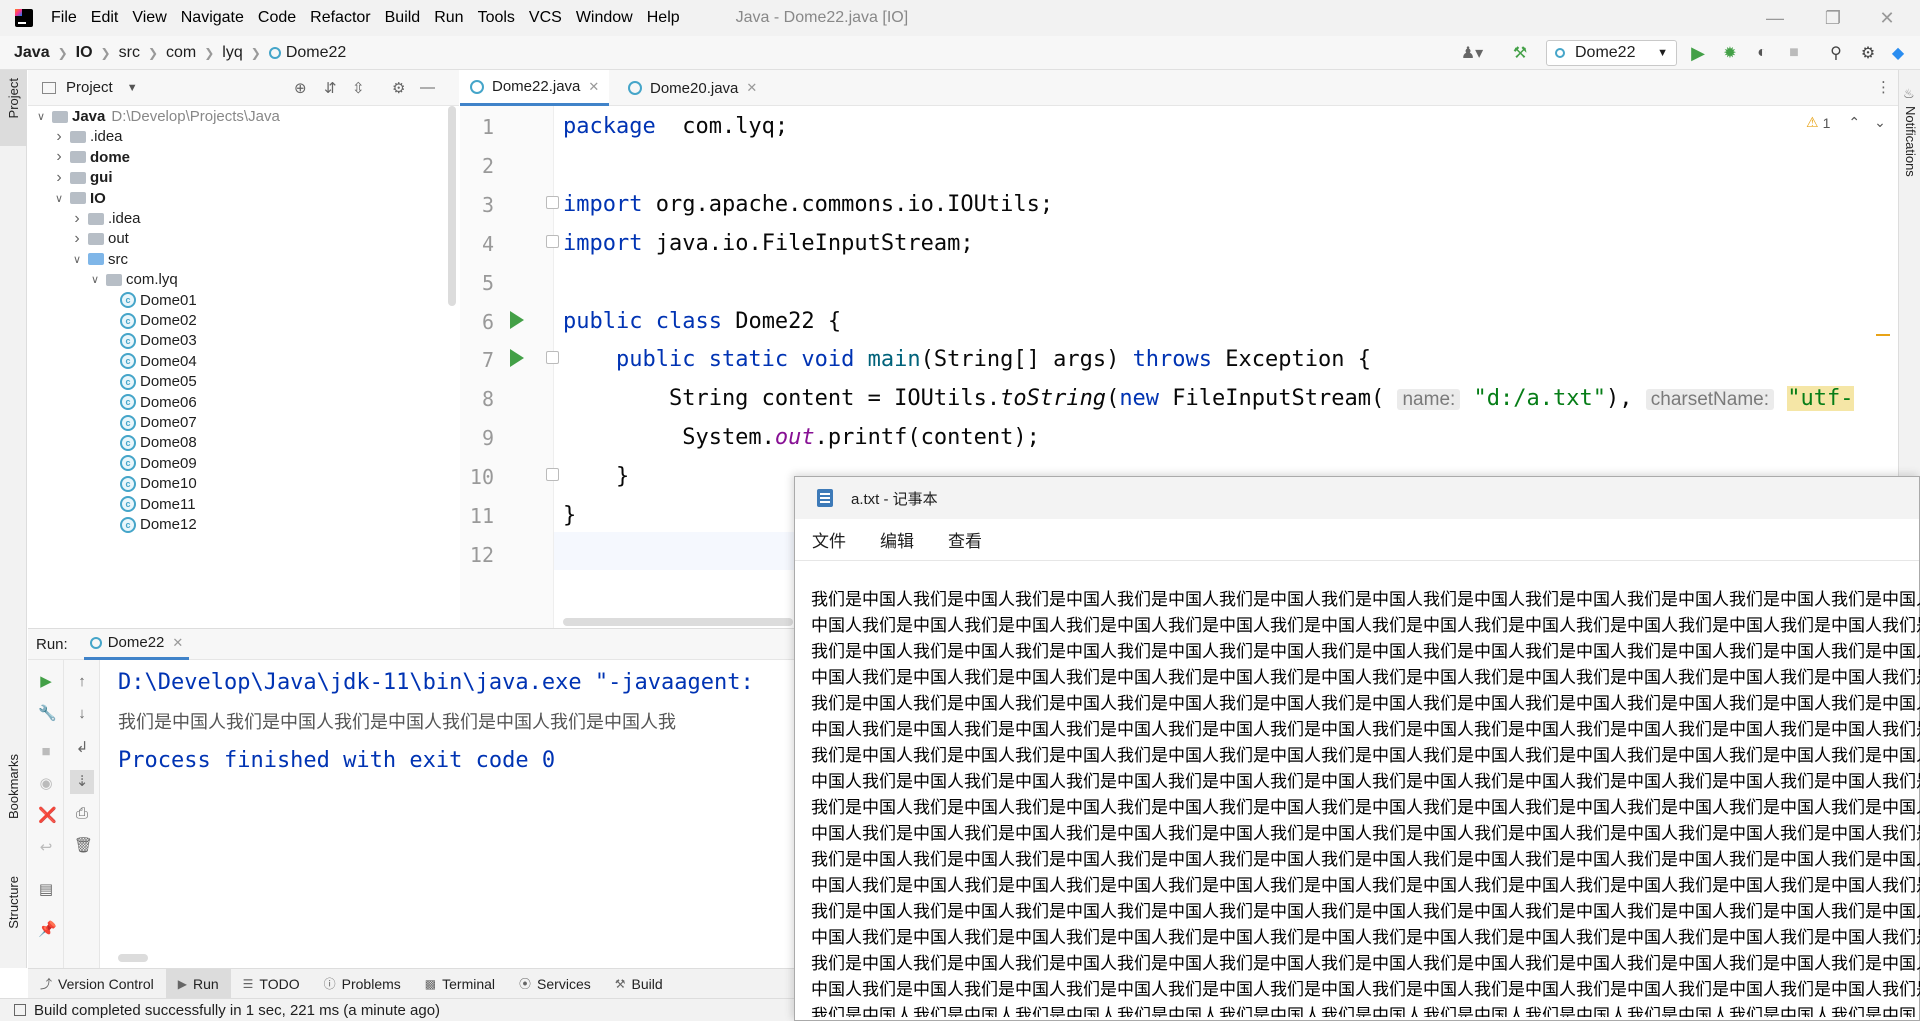  What do you see at coordinates (13, 108) in the screenshot?
I see `project-tool-button: Project` at bounding box center [13, 108].